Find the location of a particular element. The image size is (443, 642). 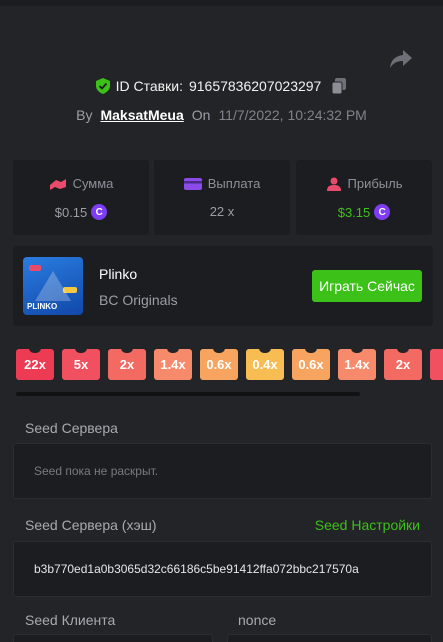

profit-user-icon is located at coordinates (333, 184).